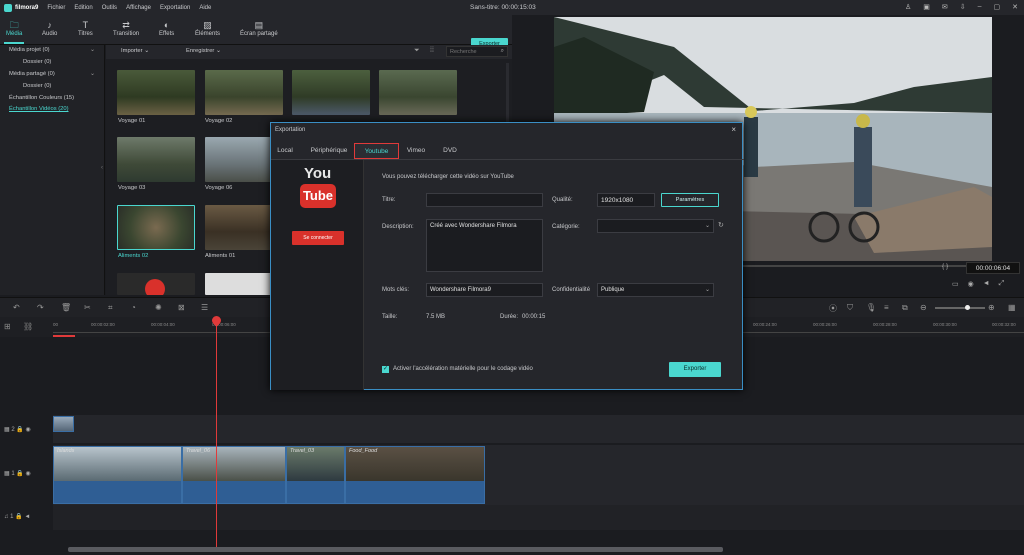 The width and height of the screenshot is (1024, 555). Describe the element at coordinates (945, 7) in the screenshot. I see `mail-icon: ✉` at that location.